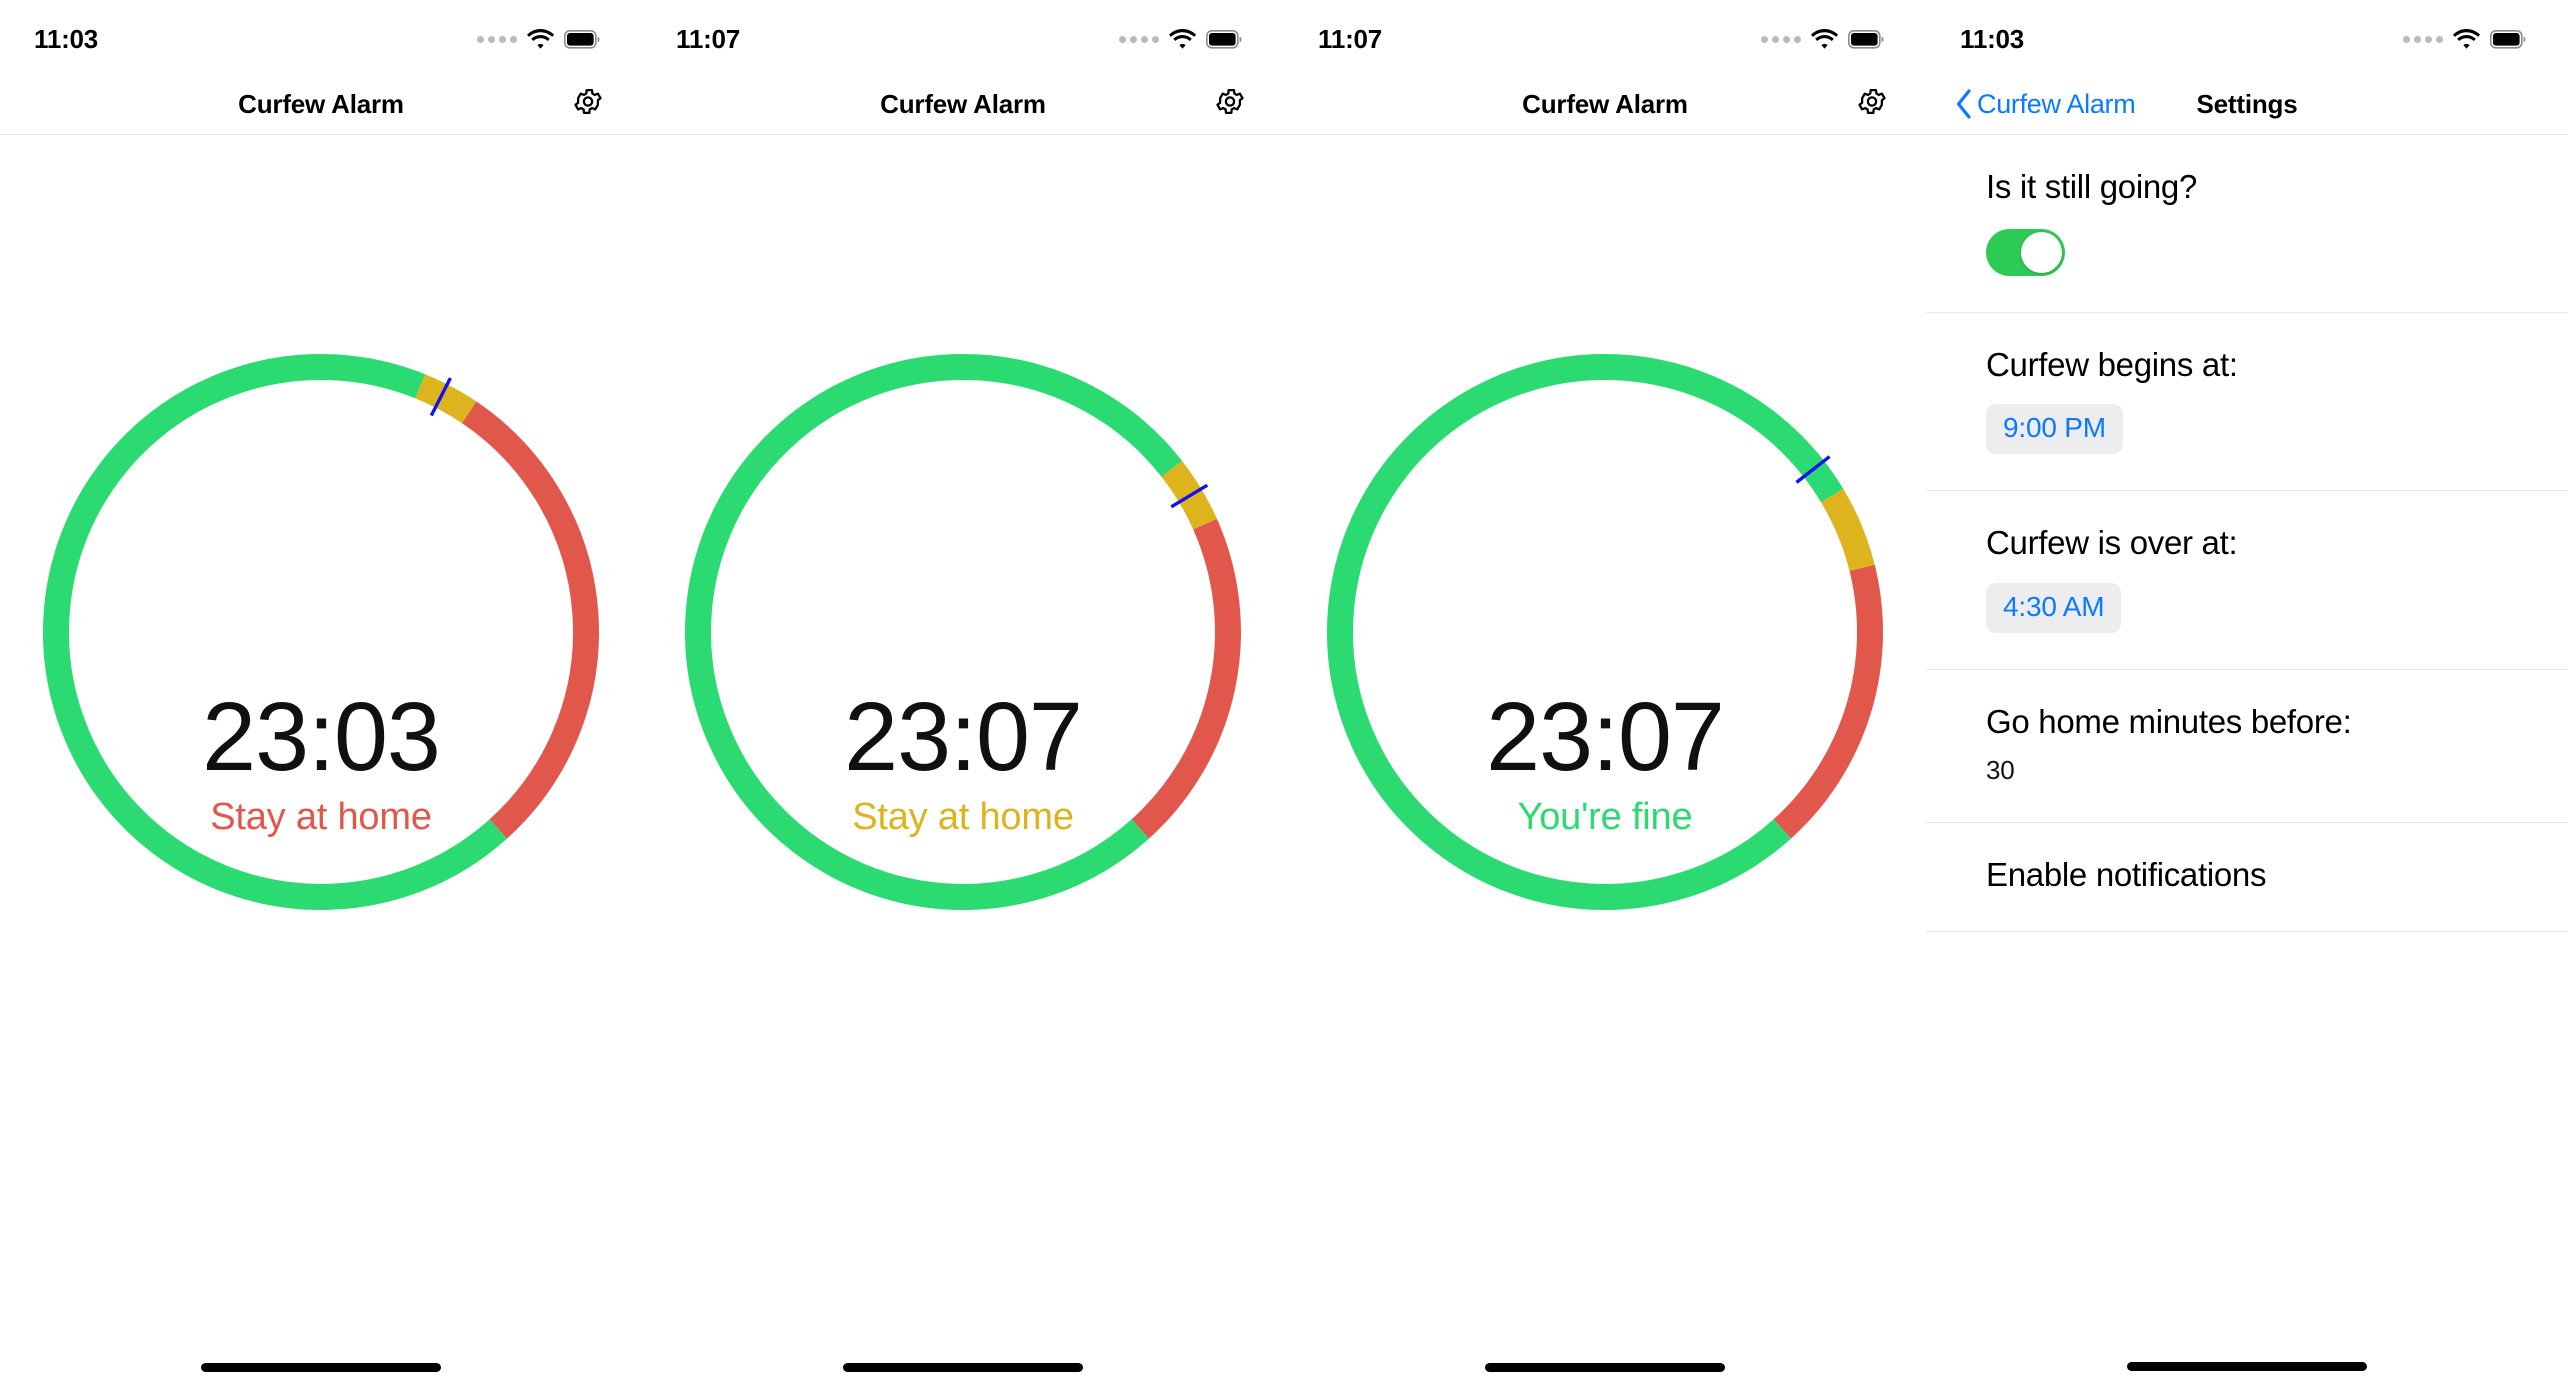 The width and height of the screenshot is (2568, 1390). I want to click on go-home-minutes-input: 30, so click(2247, 770).